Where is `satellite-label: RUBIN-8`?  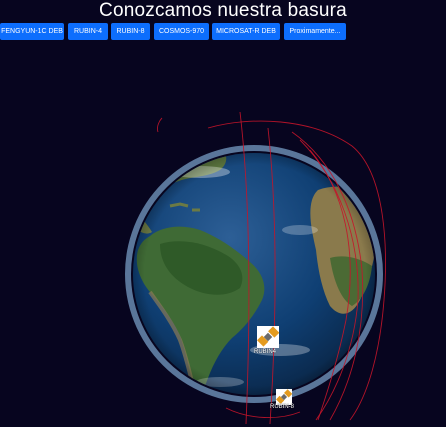 satellite-label: RUBIN-8 is located at coordinates (282, 407).